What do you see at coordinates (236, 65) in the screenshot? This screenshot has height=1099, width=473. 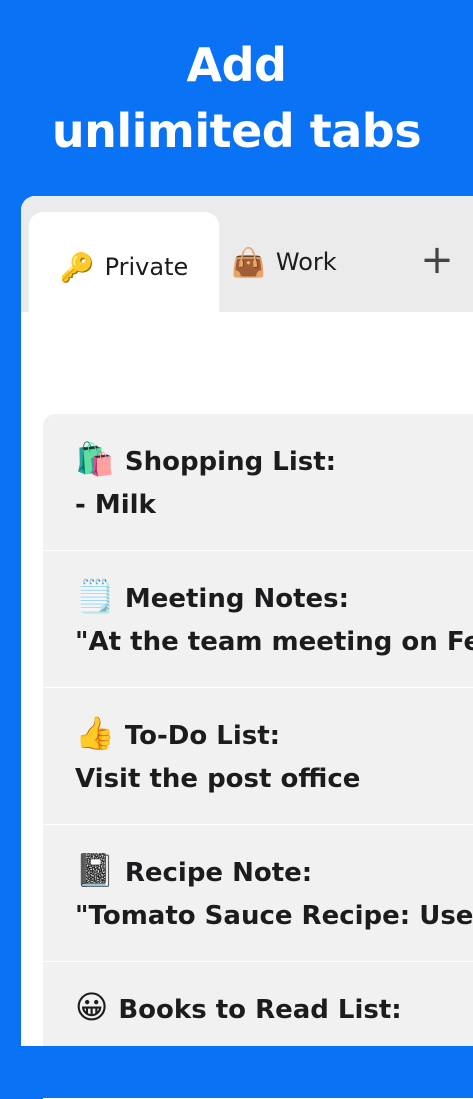 I see `headline-line-1: Add` at bounding box center [236, 65].